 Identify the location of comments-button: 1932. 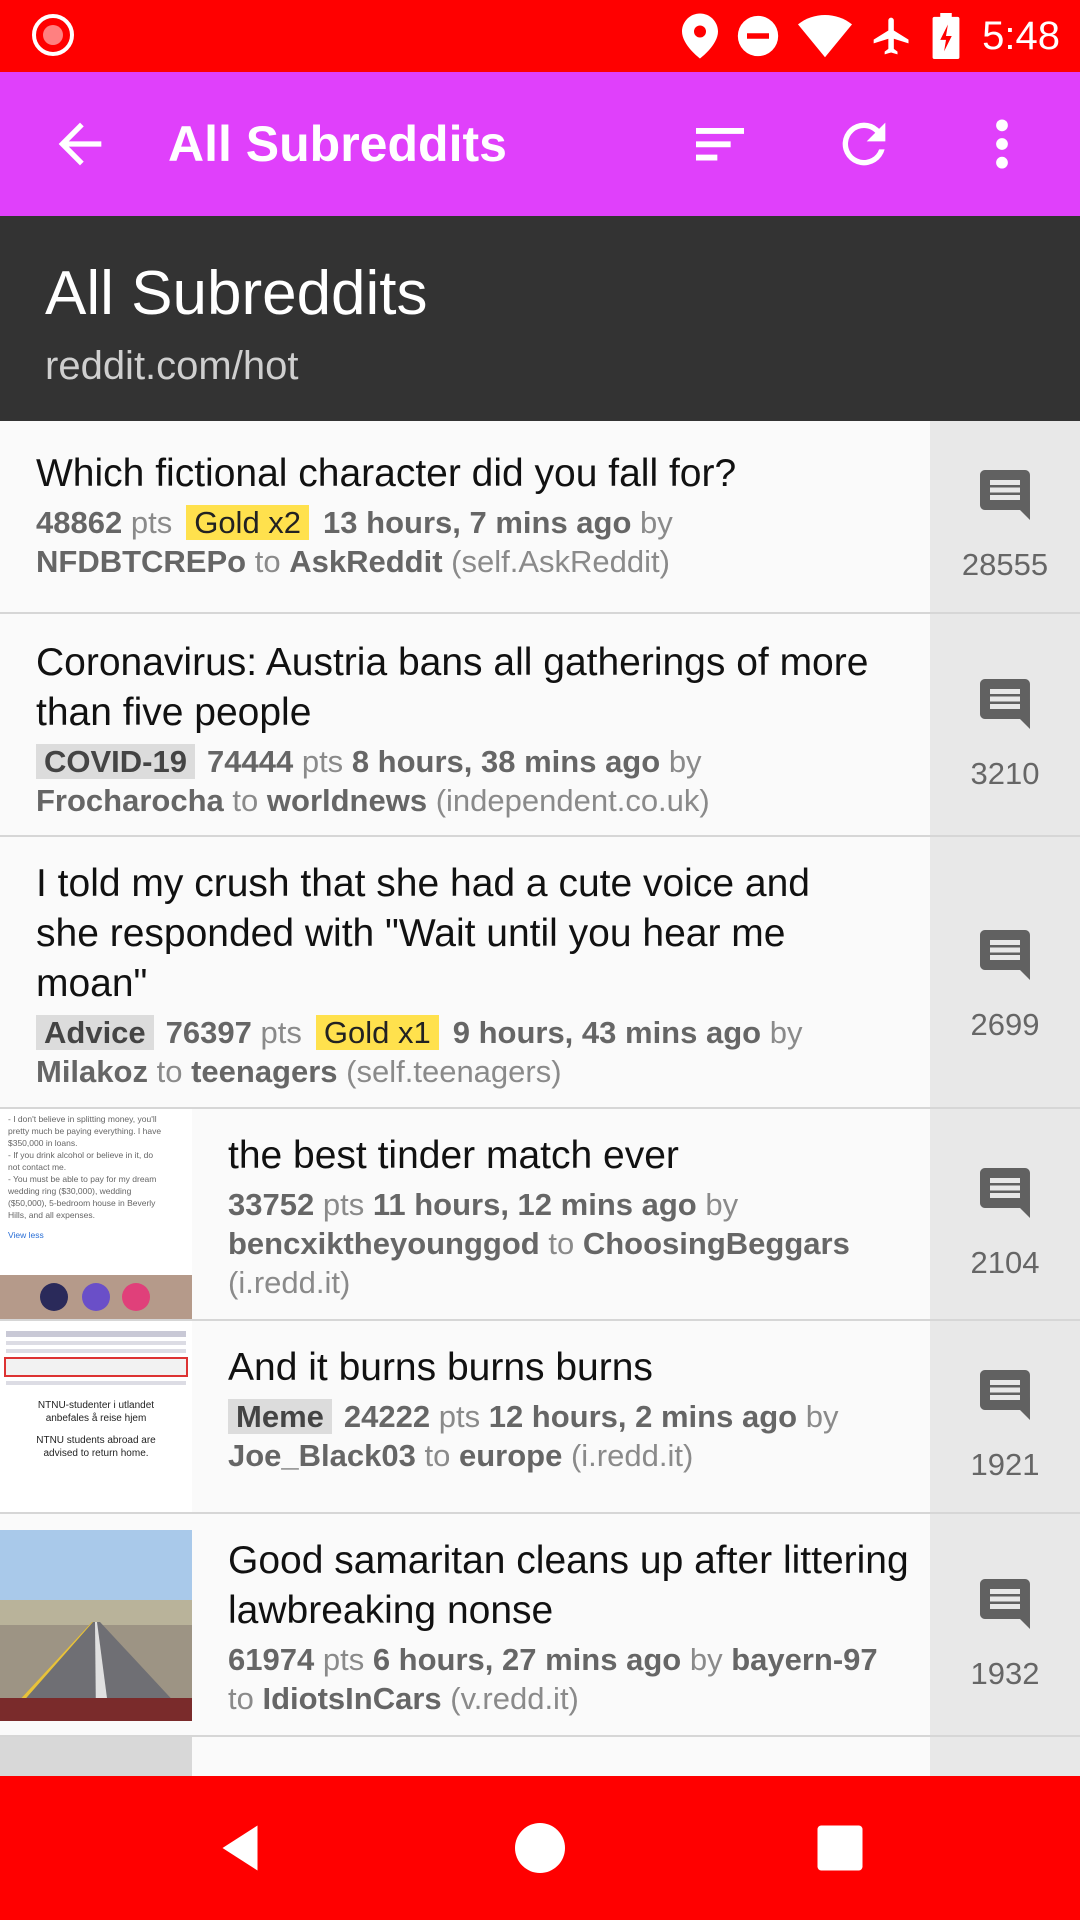
(1005, 1624).